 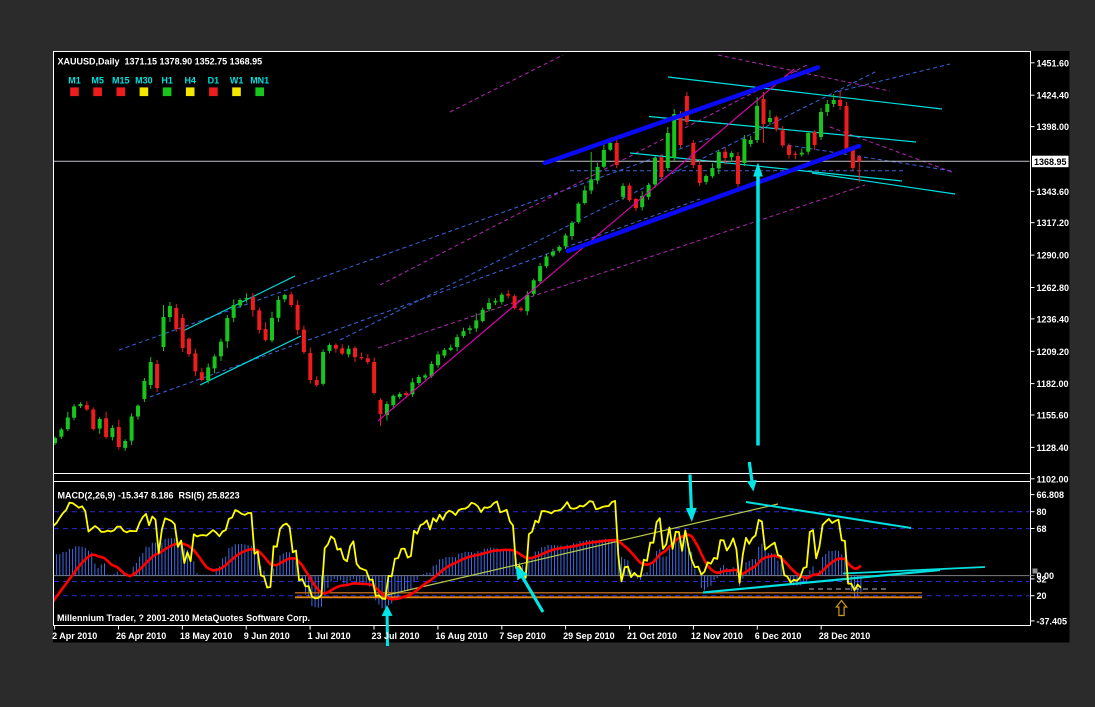 What do you see at coordinates (1053, 352) in the screenshot?
I see `svg-text: 1209.20` at bounding box center [1053, 352].